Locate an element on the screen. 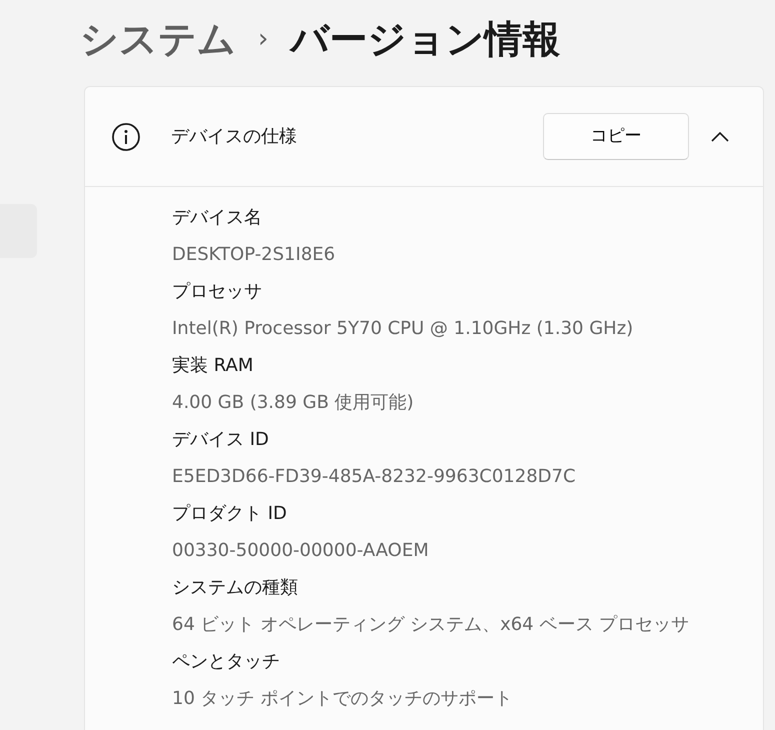 The height and width of the screenshot is (730, 775). spec-label: デバイス ID is located at coordinates (221, 440).